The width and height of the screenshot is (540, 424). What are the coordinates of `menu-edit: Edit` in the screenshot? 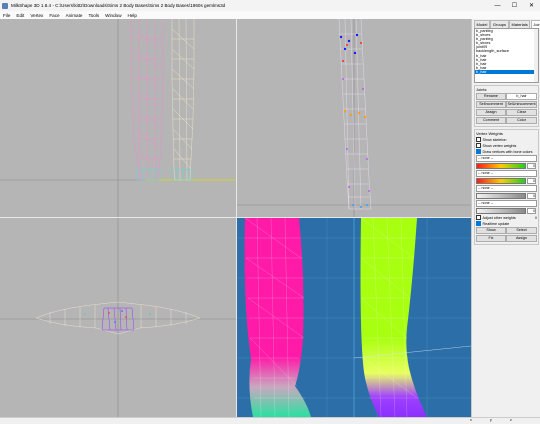 It's located at (20, 15).